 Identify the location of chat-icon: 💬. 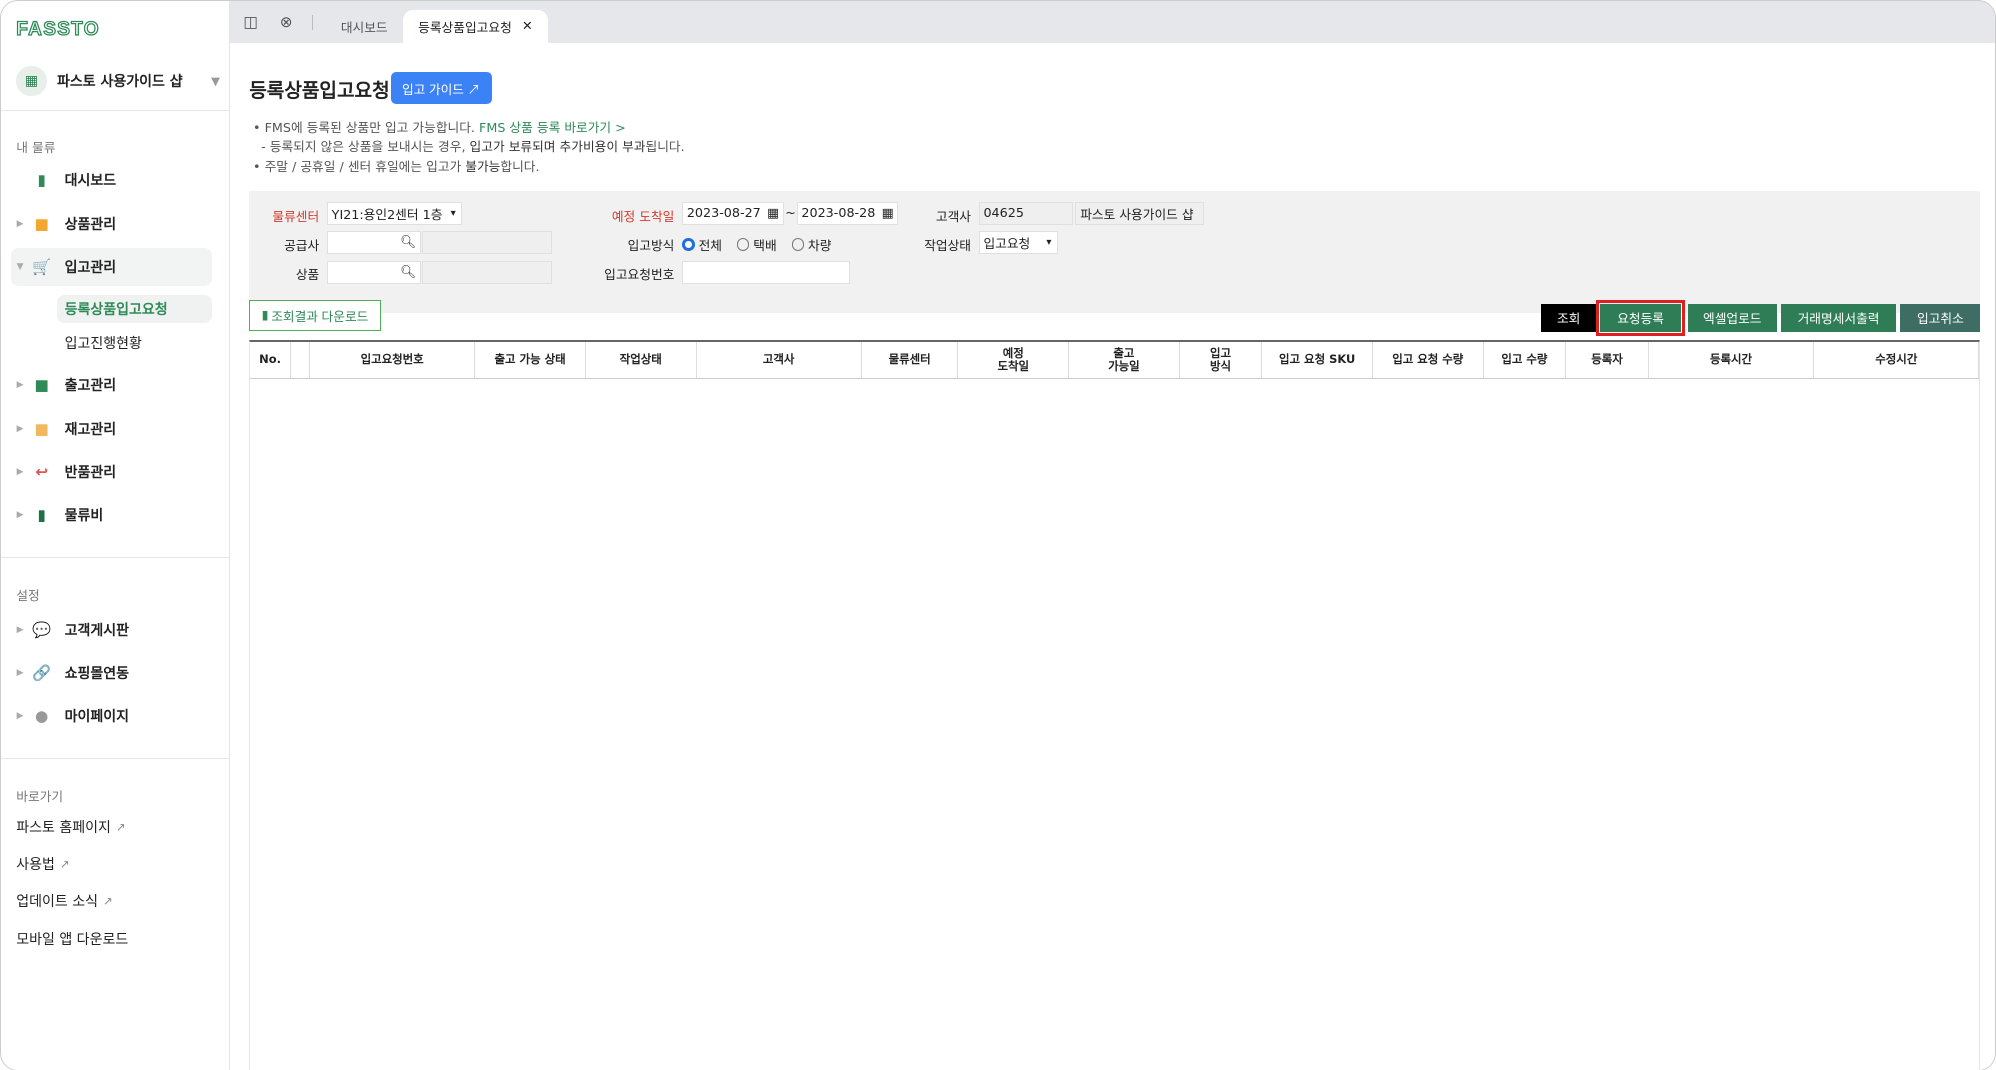
(42, 629).